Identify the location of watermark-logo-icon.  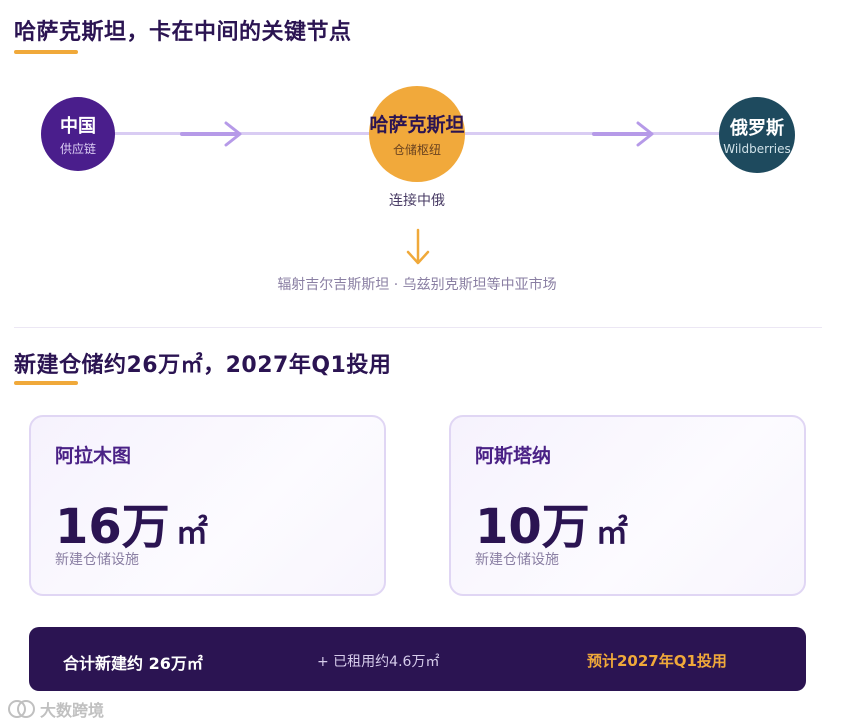
(21, 709).